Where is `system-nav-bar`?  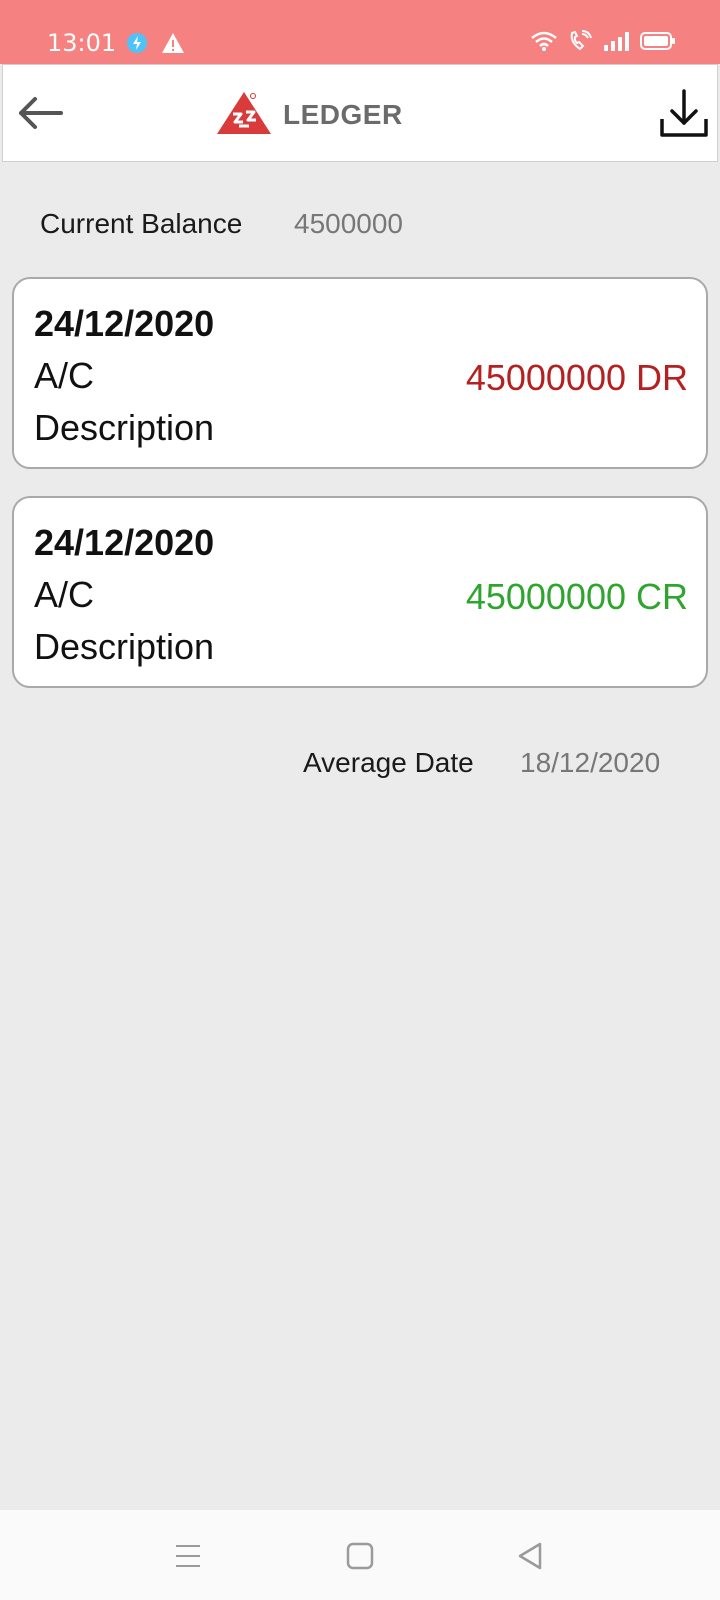 system-nav-bar is located at coordinates (360, 1555).